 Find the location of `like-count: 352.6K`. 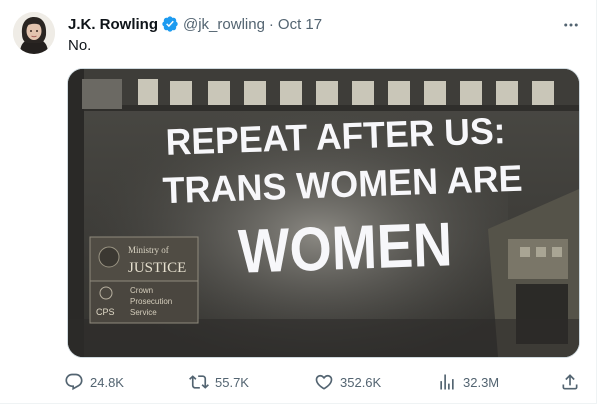

like-count: 352.6K is located at coordinates (361, 382).